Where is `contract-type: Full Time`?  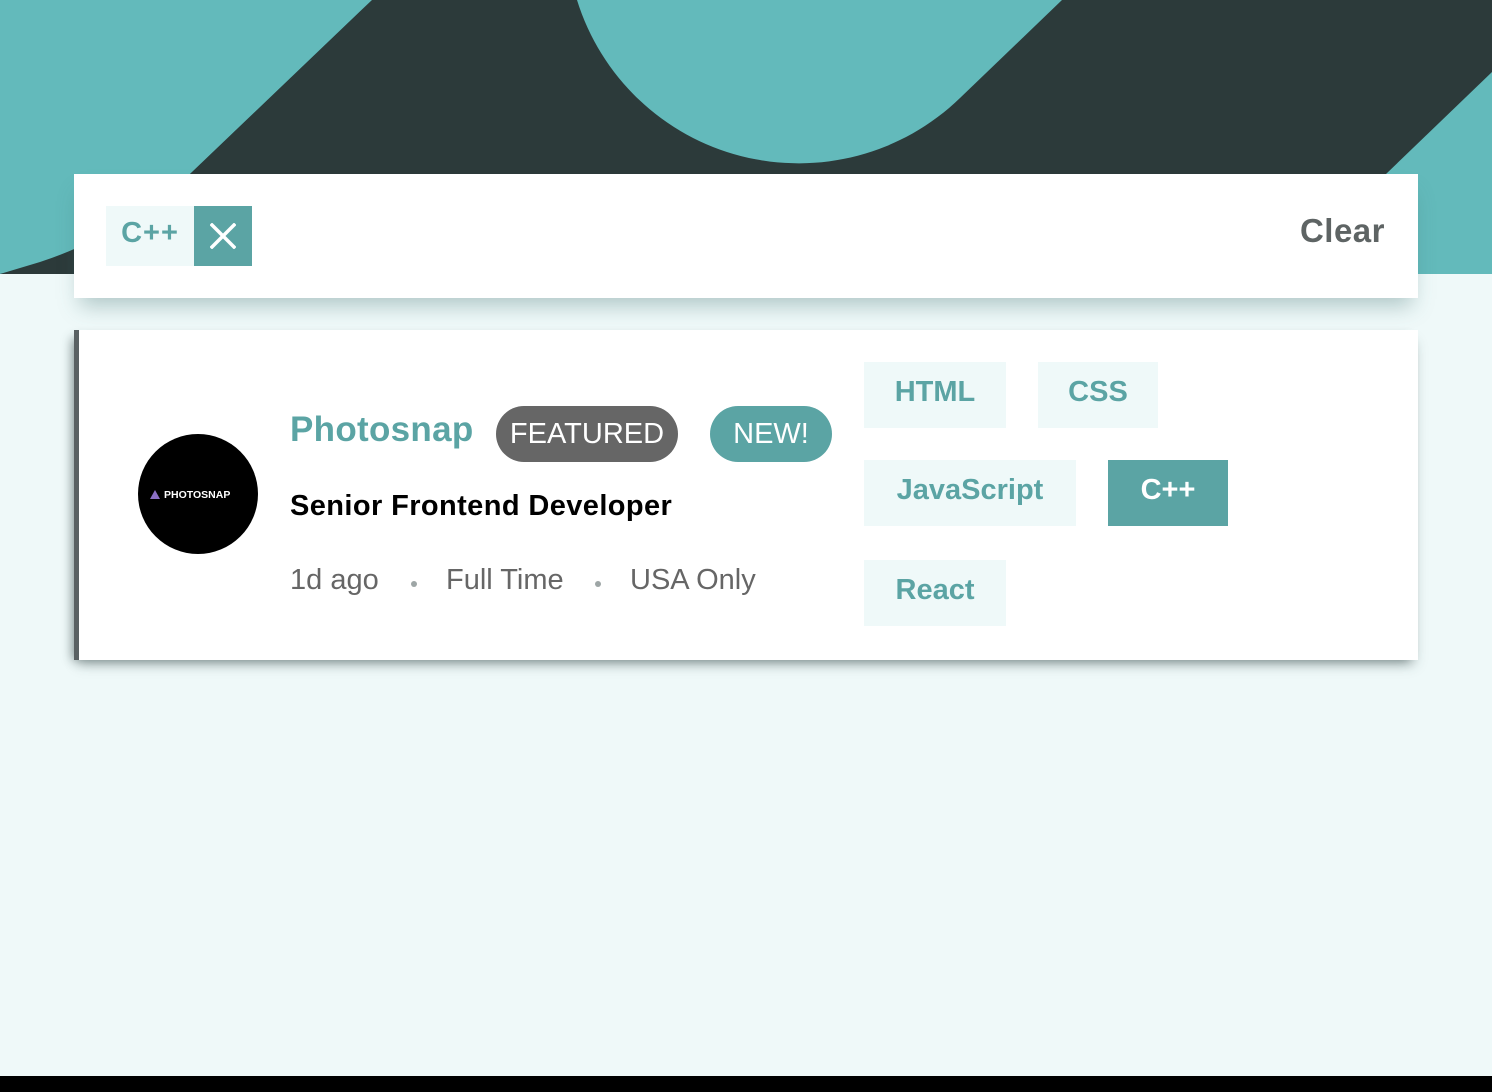 contract-type: Full Time is located at coordinates (505, 580).